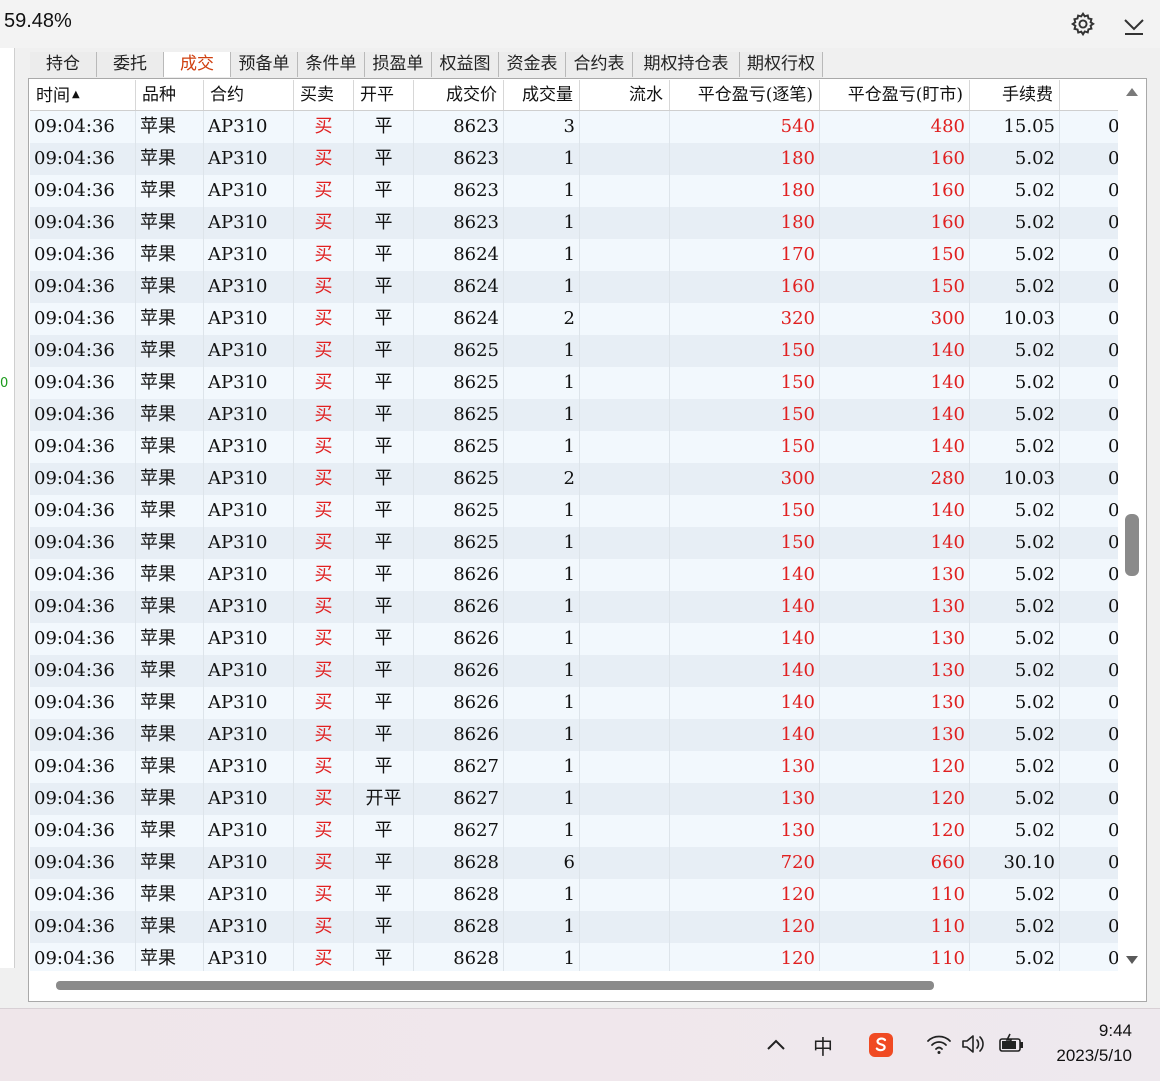  I want to click on col-price: 8628, so click(459, 895).